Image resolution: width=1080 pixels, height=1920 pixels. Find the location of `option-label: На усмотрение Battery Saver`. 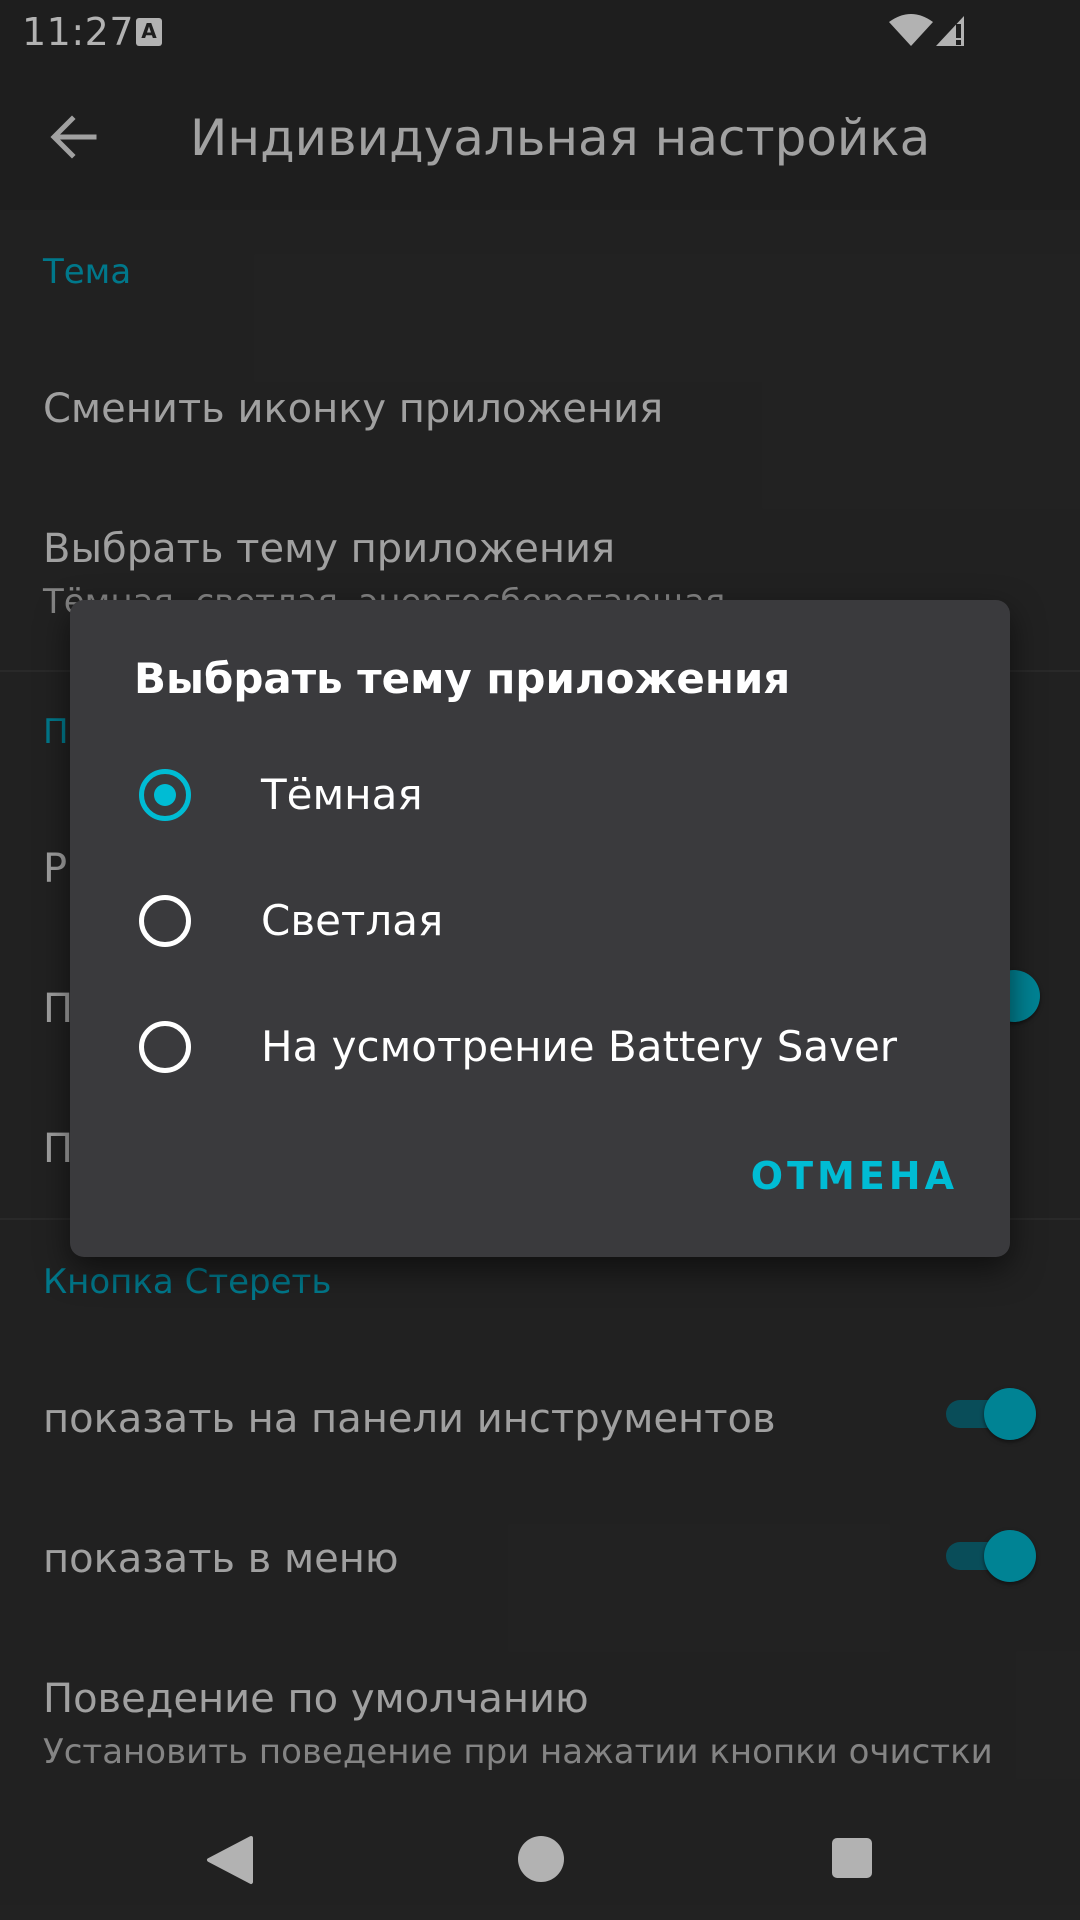

option-label: На усмотрение Battery Saver is located at coordinates (579, 1046).